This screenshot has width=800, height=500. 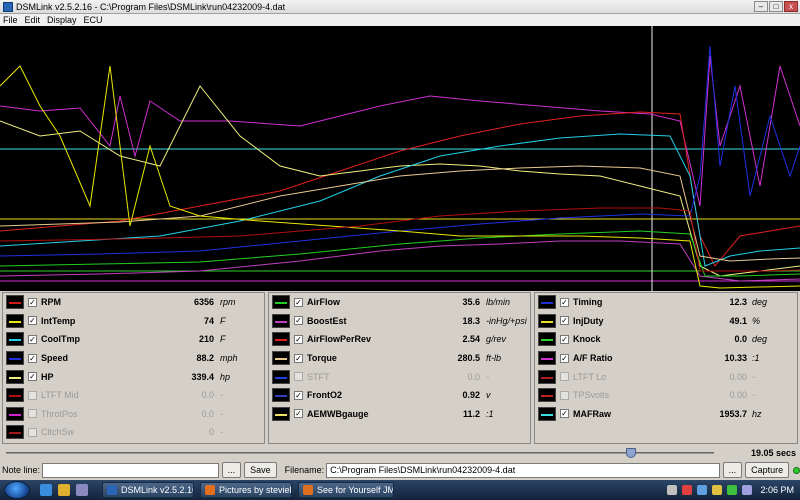 What do you see at coordinates (399, 302) in the screenshot?
I see `param-row: ✓ AirFlow 35.6 lb/min` at bounding box center [399, 302].